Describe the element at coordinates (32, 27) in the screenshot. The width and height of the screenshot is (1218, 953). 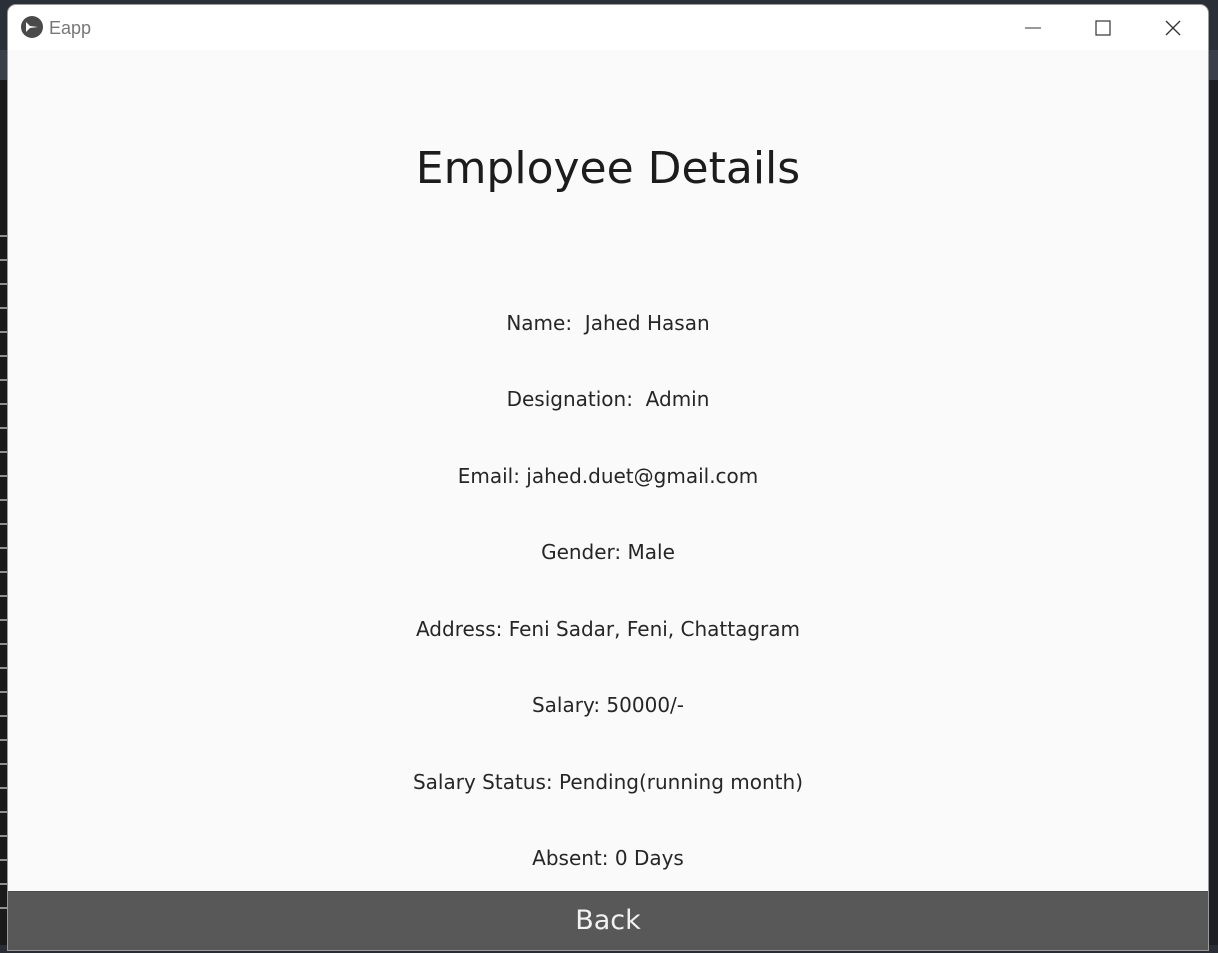
I see `kivy-logo-icon` at that location.